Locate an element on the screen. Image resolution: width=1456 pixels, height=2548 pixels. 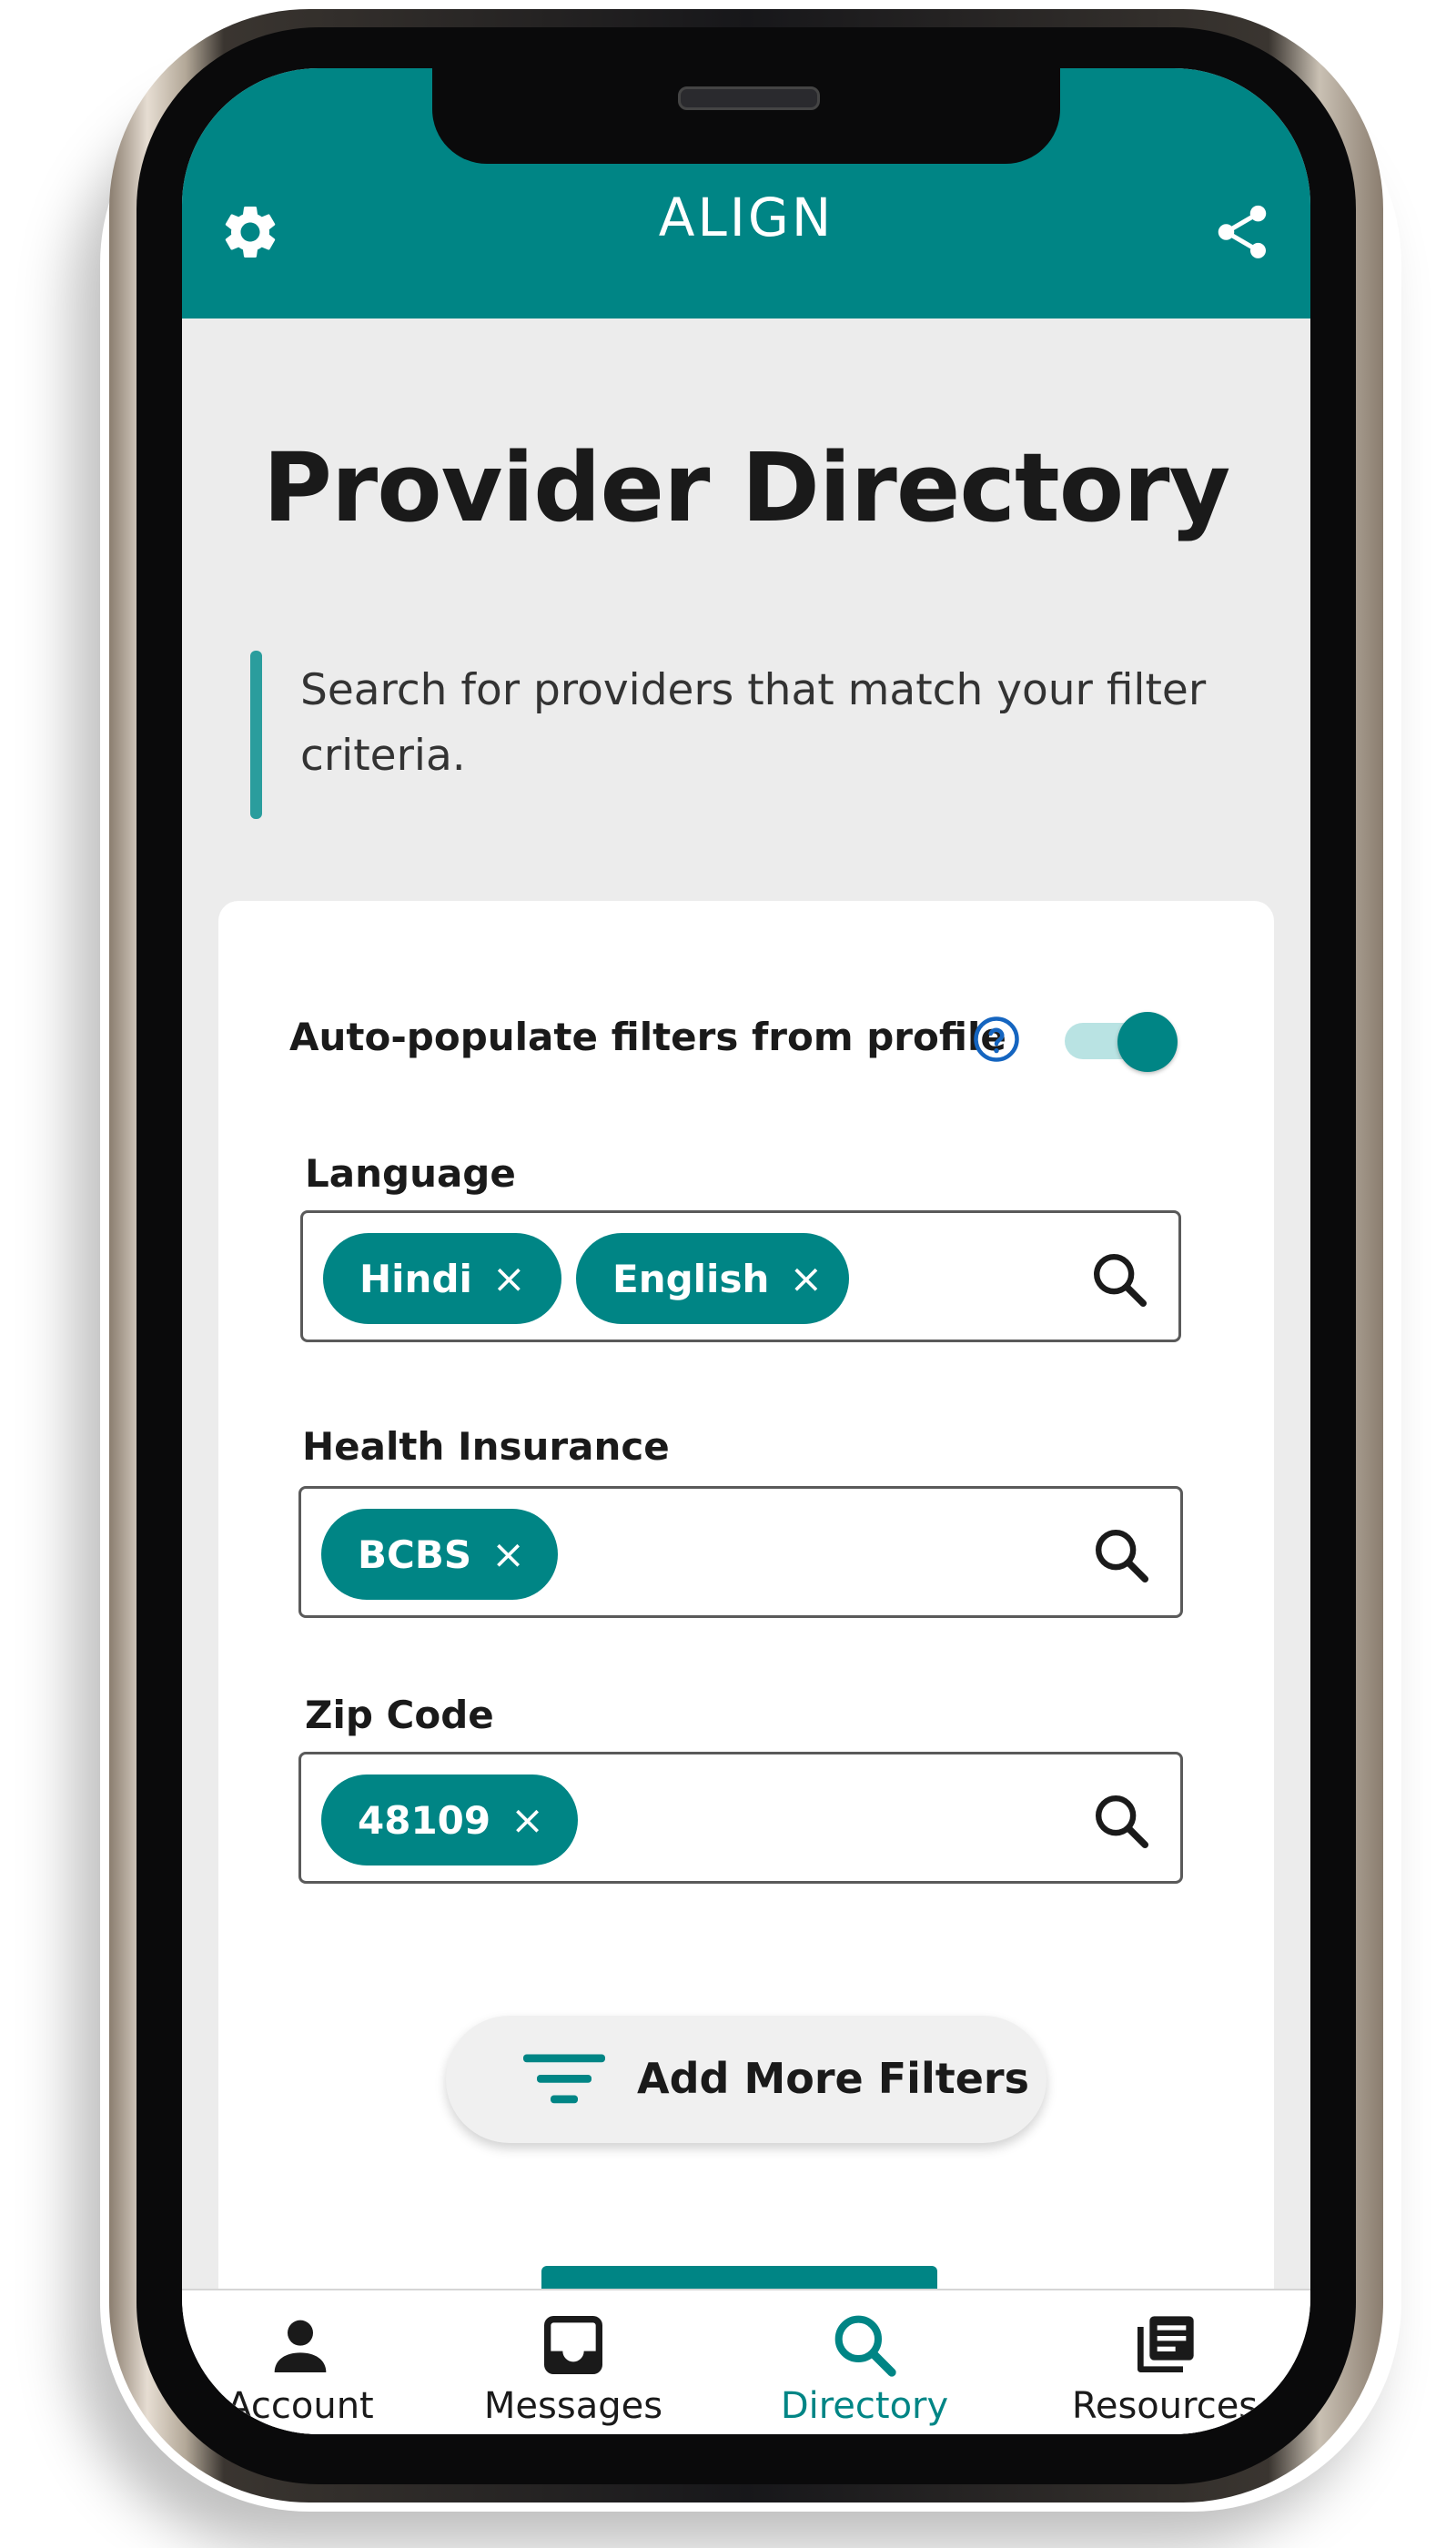
insurance-field: BCBS × is located at coordinates (741, 1552).